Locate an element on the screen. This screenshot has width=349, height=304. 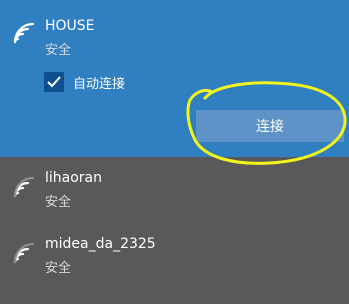
auto-connect-label: 自动连接 is located at coordinates (99, 84).